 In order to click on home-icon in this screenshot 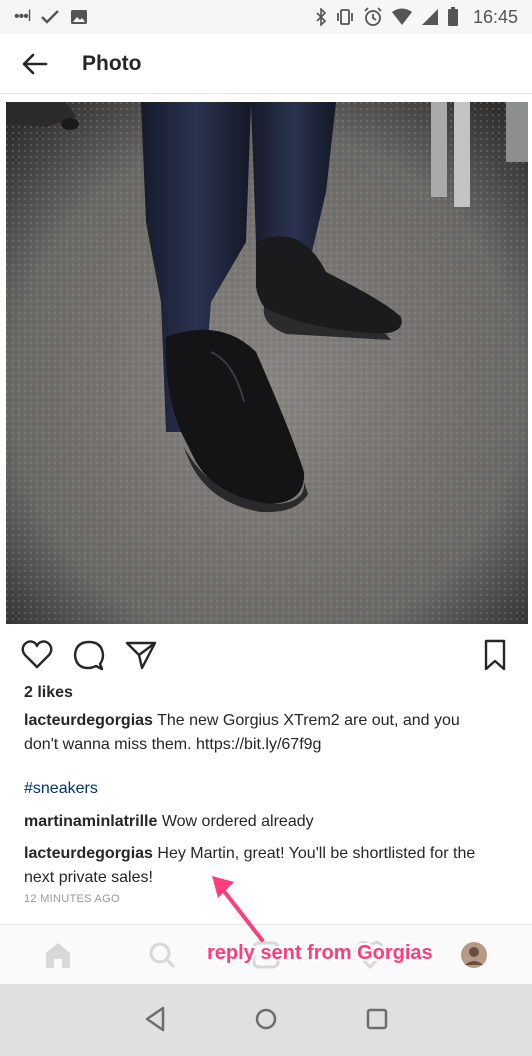, I will do `click(58, 955)`.